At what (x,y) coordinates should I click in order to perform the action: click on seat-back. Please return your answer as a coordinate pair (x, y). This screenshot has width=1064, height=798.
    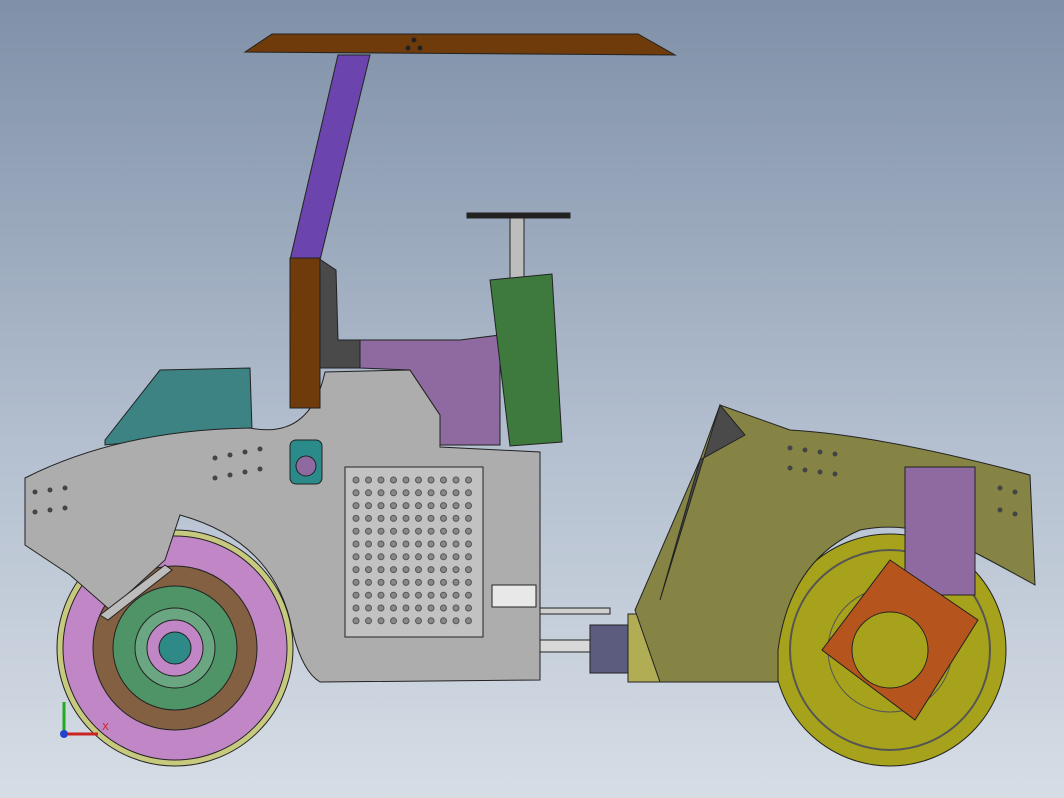
    Looking at the image, I should click on (305, 333).